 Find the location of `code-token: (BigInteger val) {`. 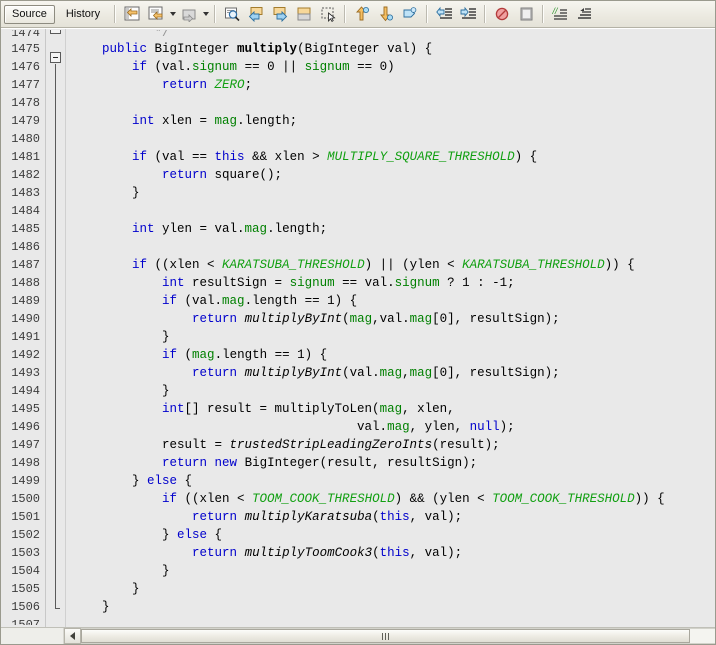

code-token: (BigInteger val) { is located at coordinates (365, 49).